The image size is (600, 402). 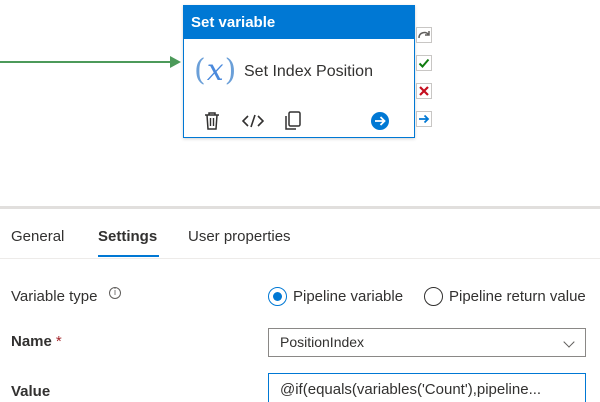 I want to click on incoming-connector, so click(x=86, y=62).